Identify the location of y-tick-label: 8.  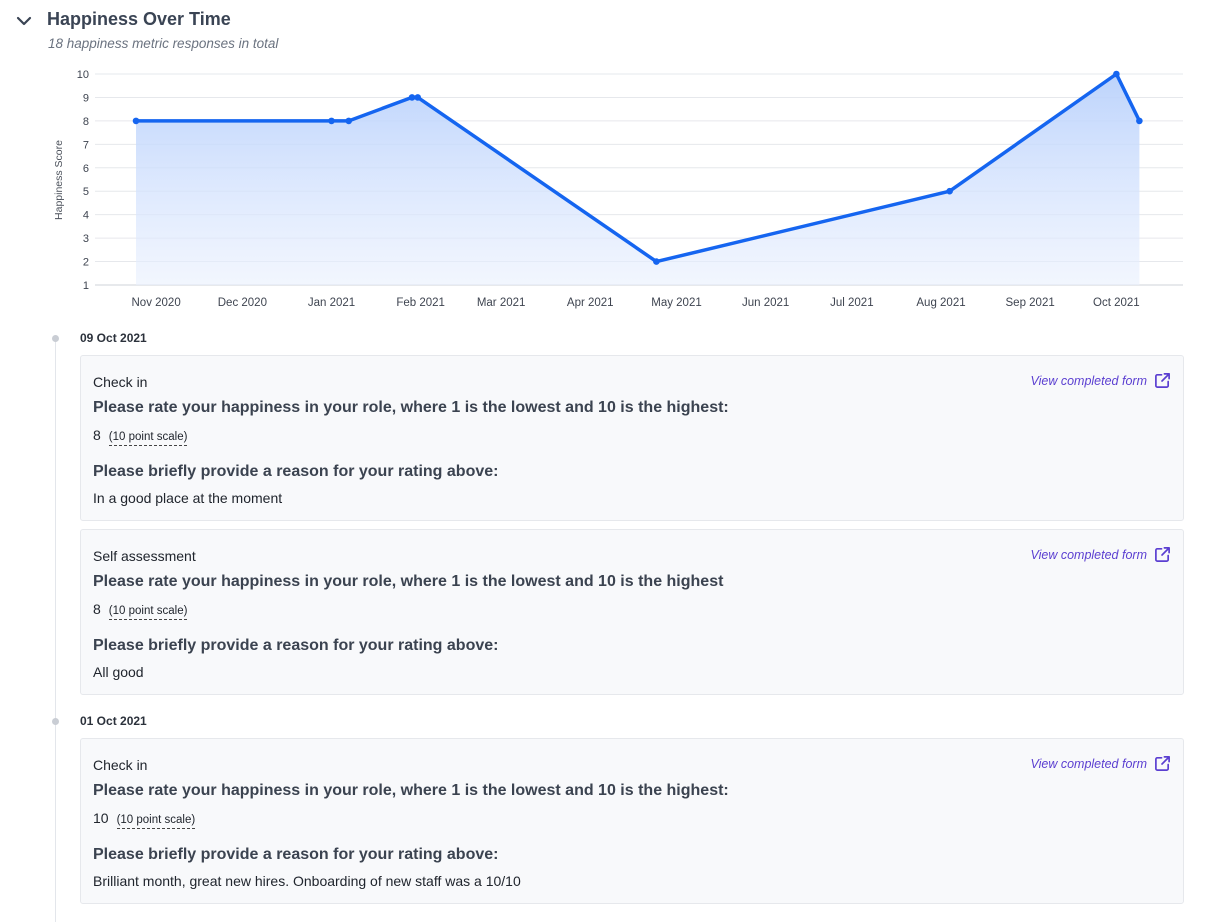
(86, 122).